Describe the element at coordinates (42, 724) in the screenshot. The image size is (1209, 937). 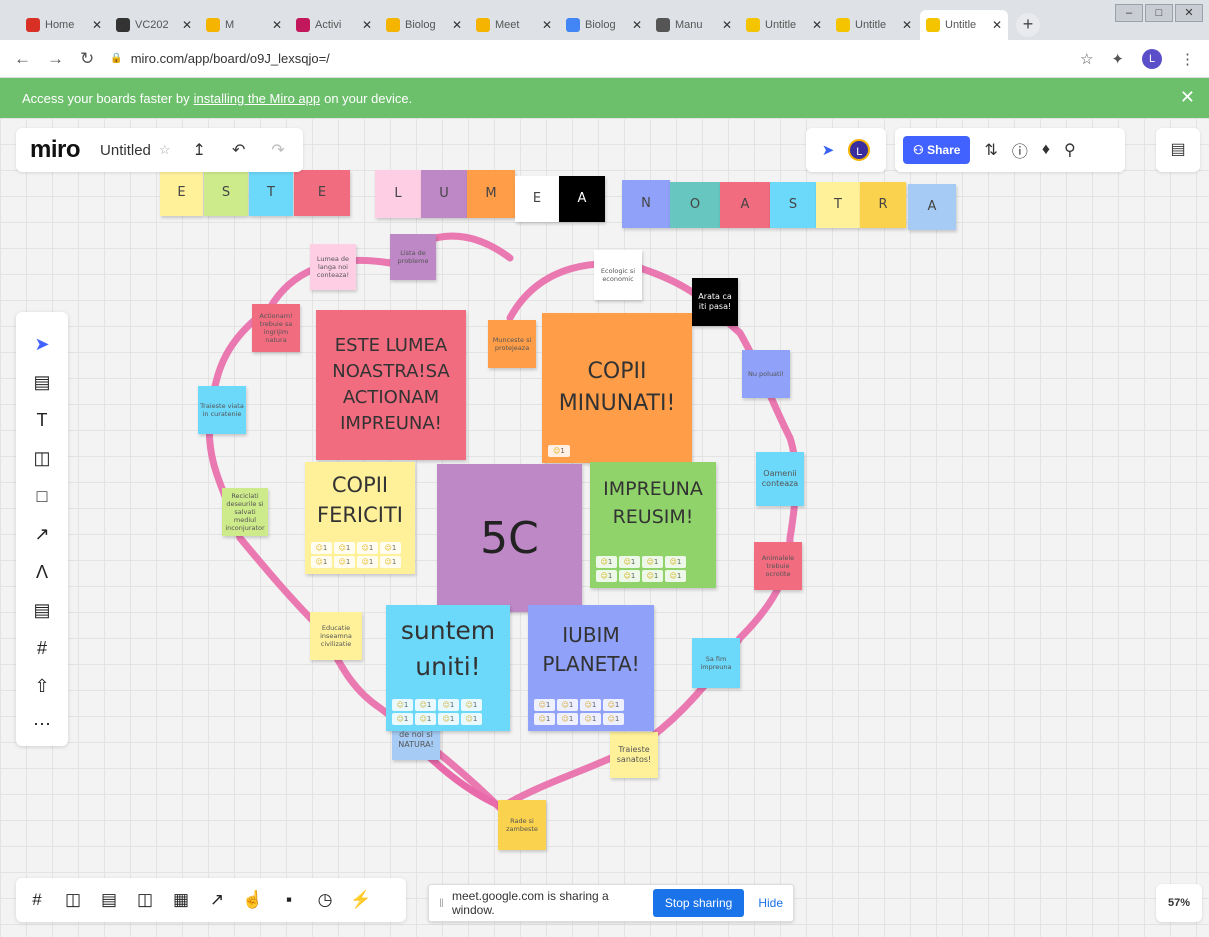
I see `more-tools-icon: ⋯` at that location.